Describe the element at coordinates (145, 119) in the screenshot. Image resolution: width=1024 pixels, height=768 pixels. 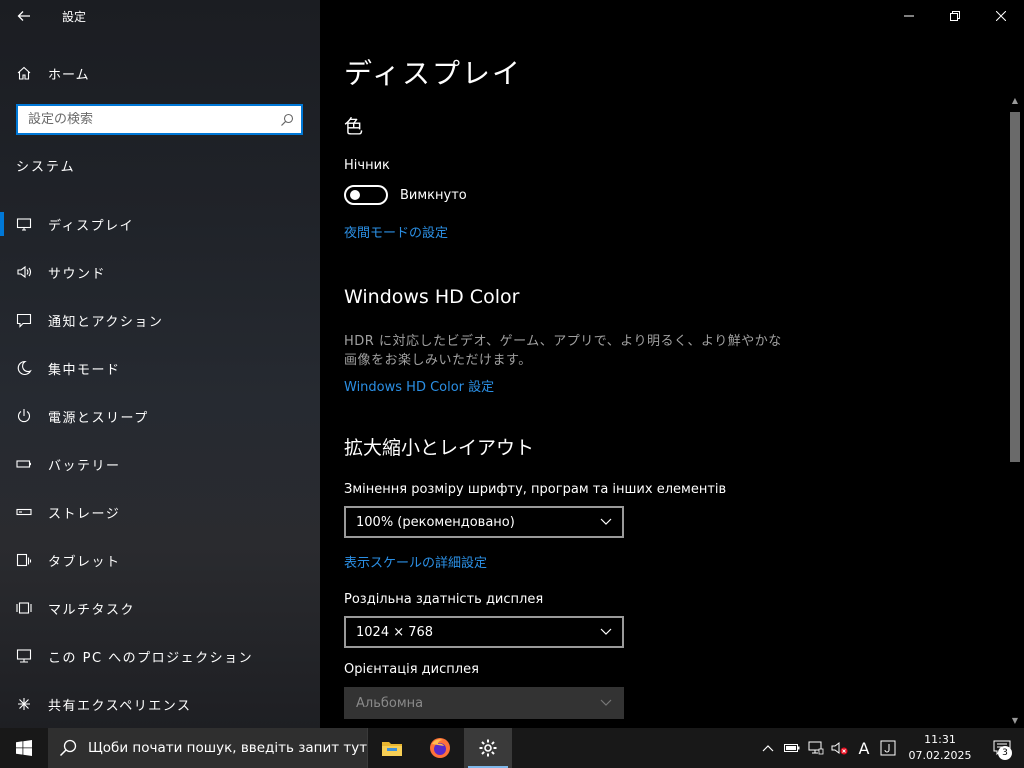
I see `settings-search-input` at that location.